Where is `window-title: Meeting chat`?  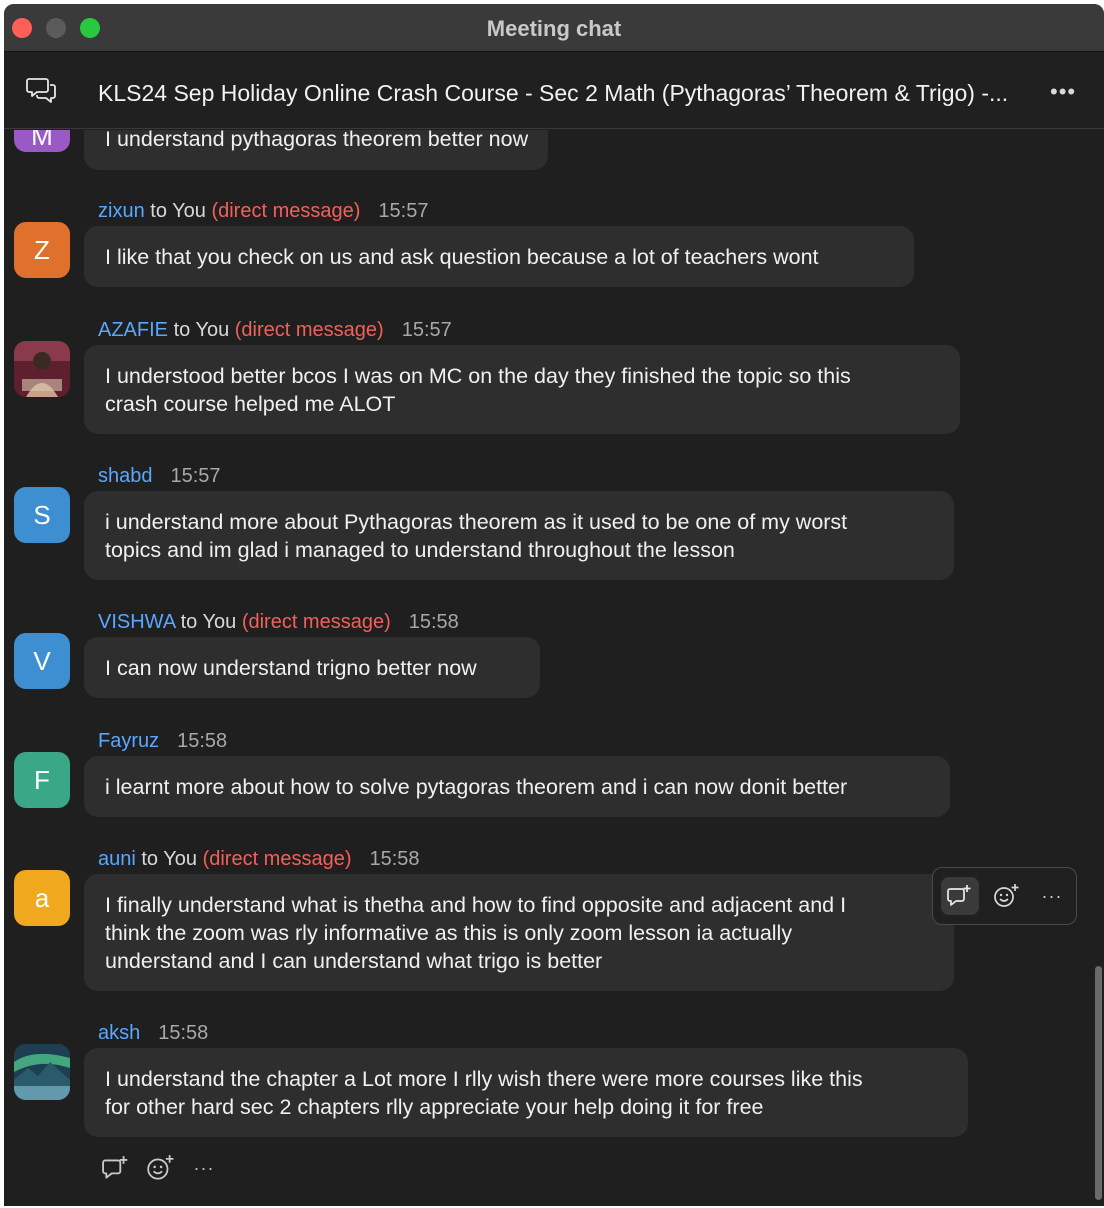
window-title: Meeting chat is located at coordinates (554, 28).